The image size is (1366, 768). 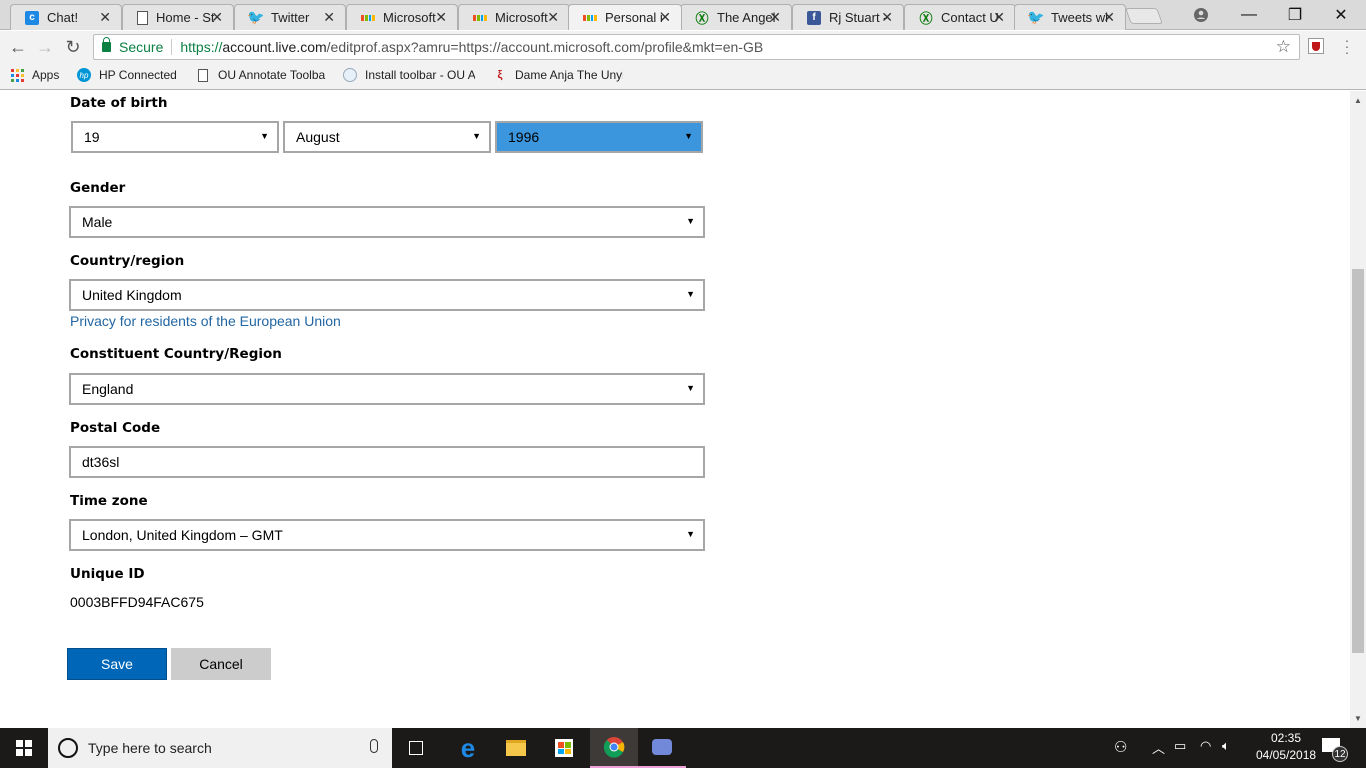 I want to click on country-value: United Kingdom, so click(x=132, y=295).